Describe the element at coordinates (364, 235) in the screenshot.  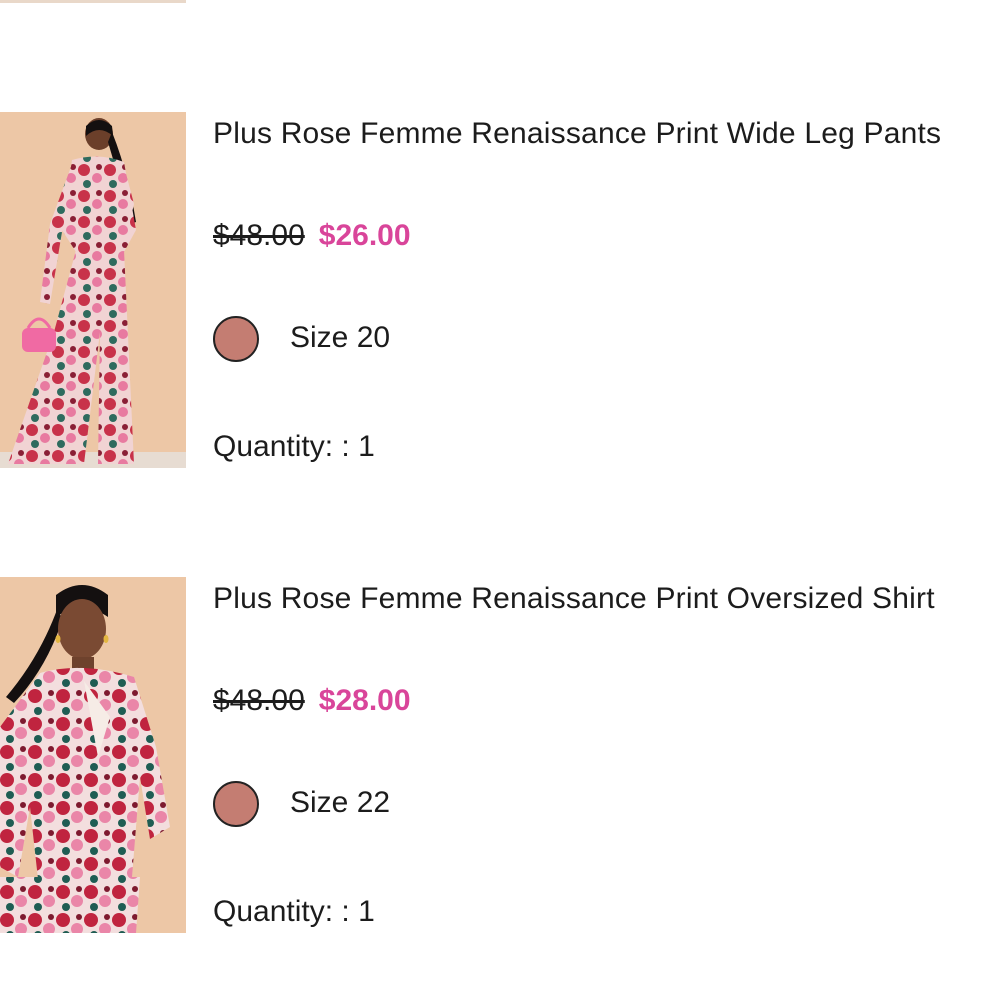
I see `sale-price: $26.00` at that location.